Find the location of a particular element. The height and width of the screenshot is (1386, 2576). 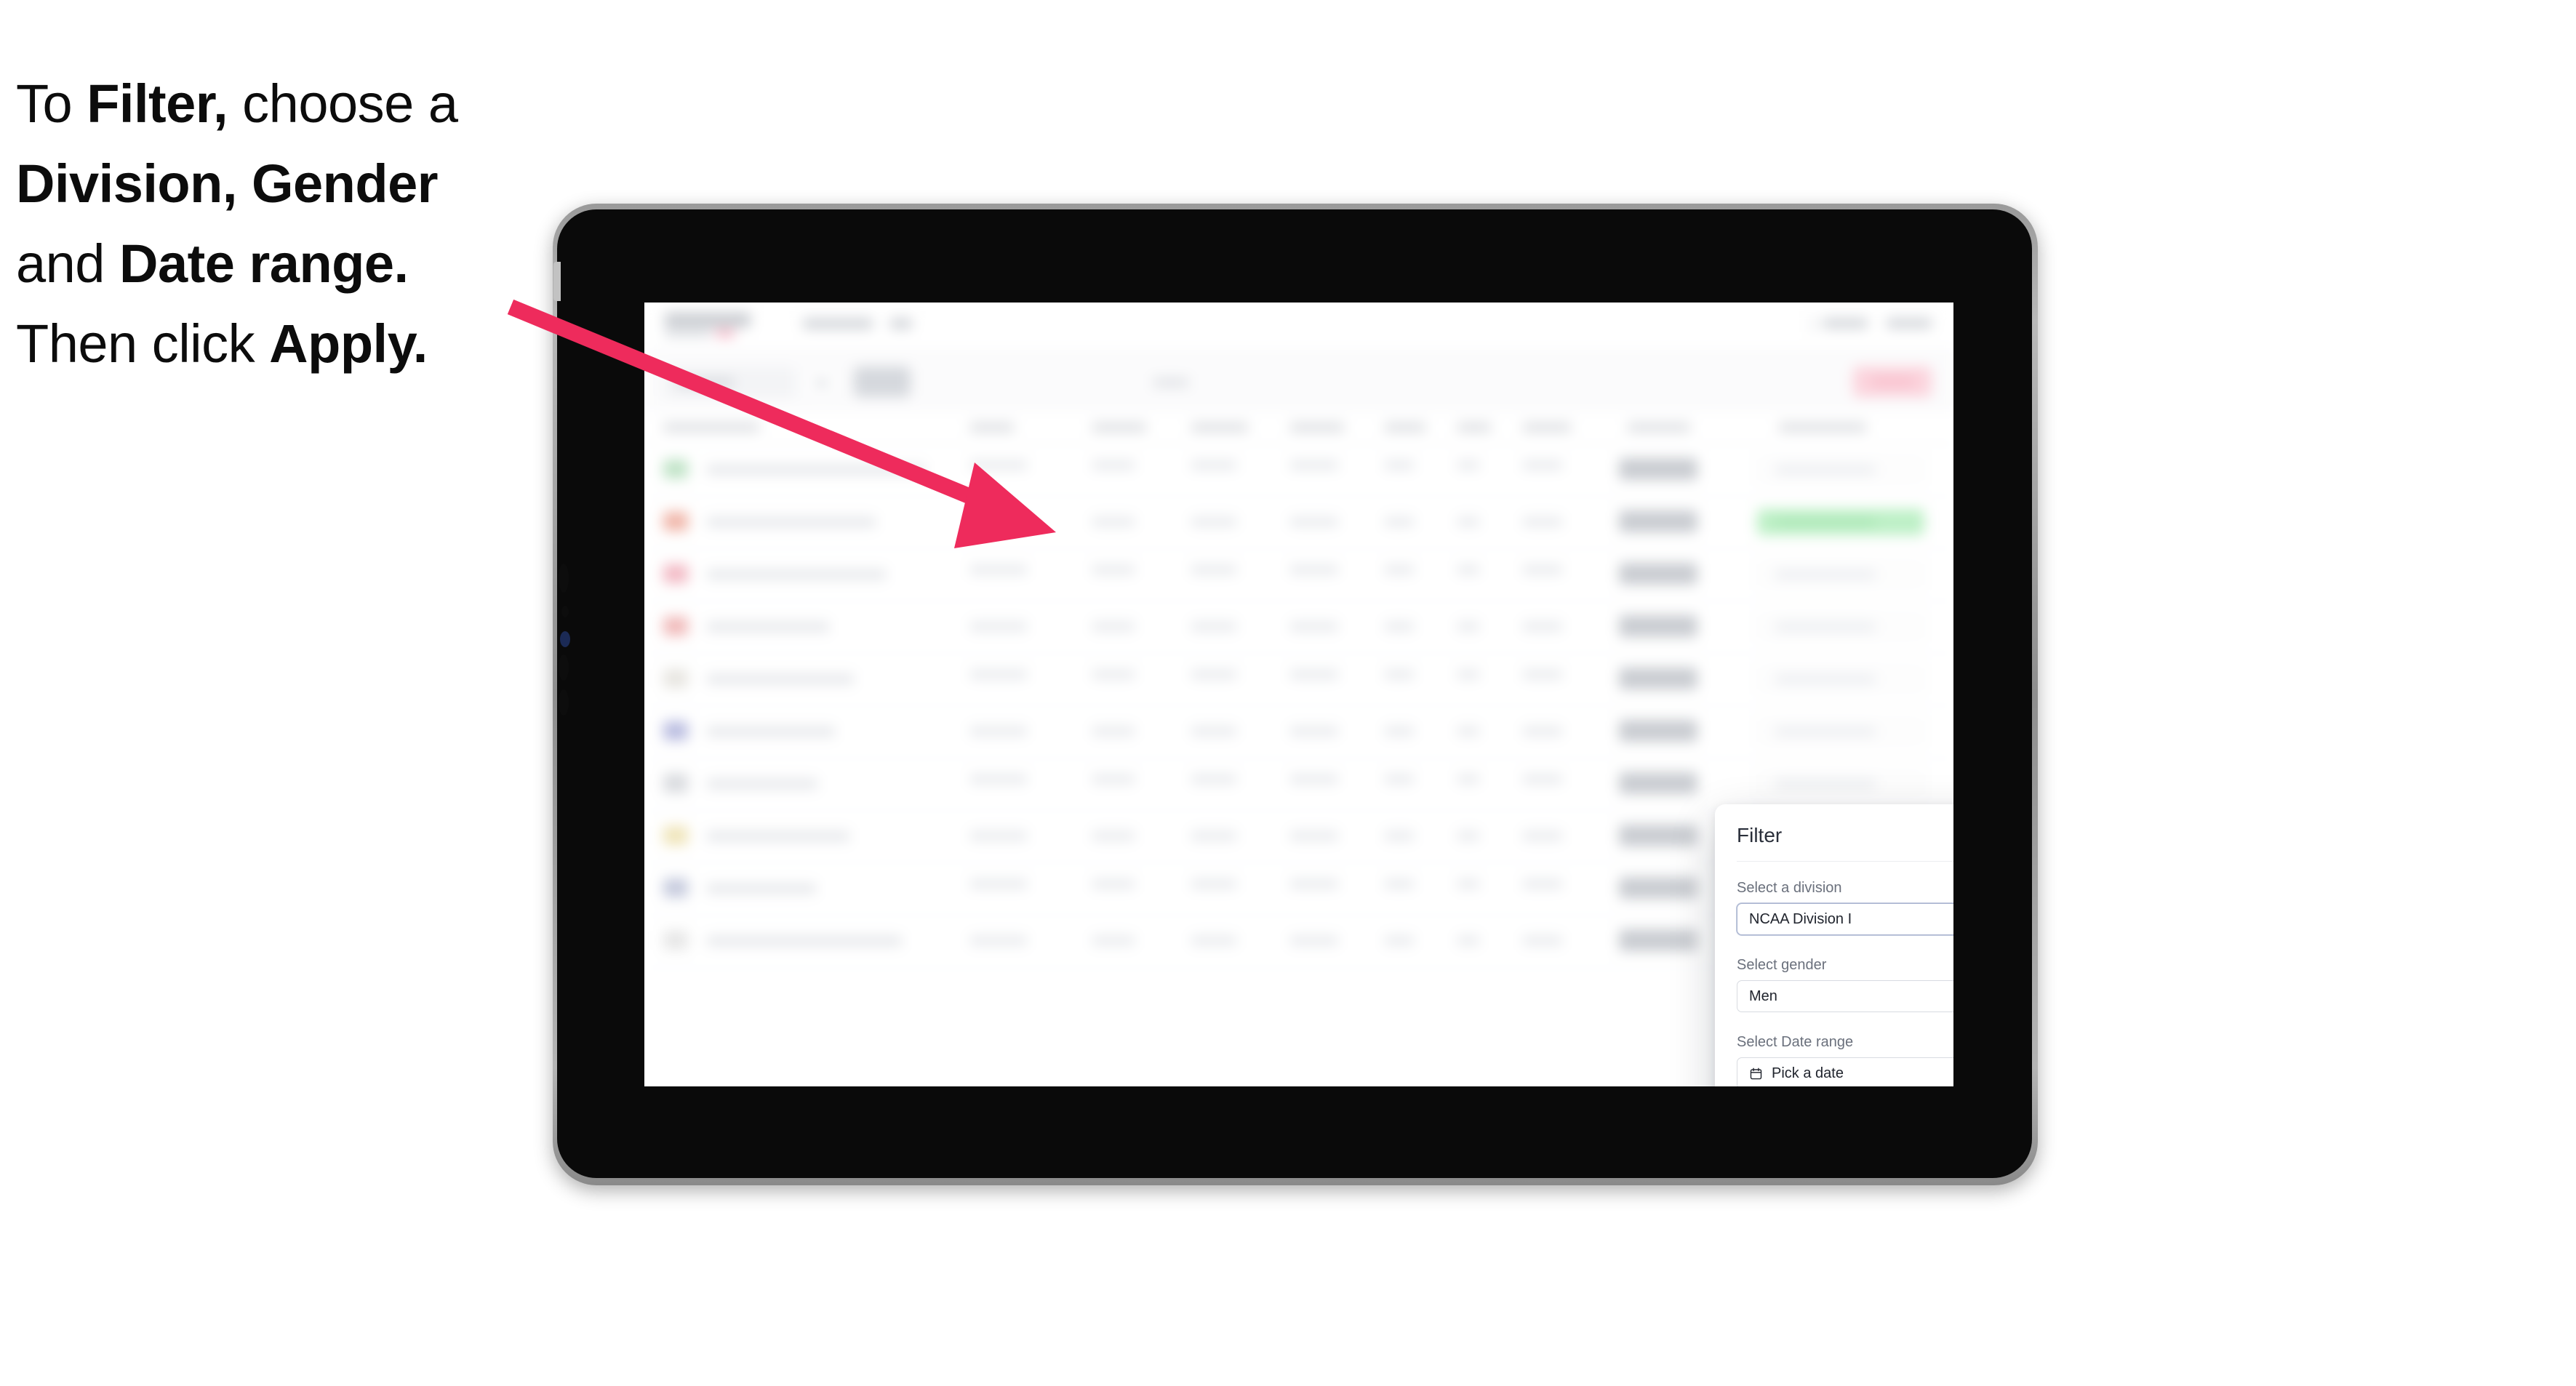

toolbar-primary-cta-button is located at coordinates (1892, 382).